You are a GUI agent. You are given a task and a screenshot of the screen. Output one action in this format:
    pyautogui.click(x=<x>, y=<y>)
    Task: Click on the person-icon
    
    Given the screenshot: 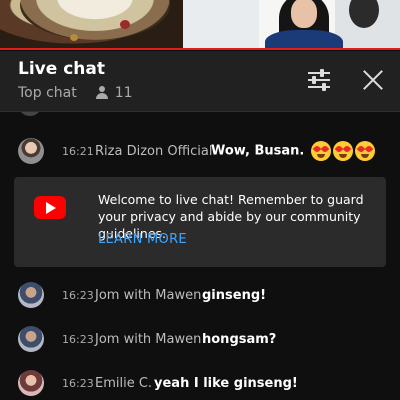 What is the action you would take?
    pyautogui.click(x=102, y=93)
    